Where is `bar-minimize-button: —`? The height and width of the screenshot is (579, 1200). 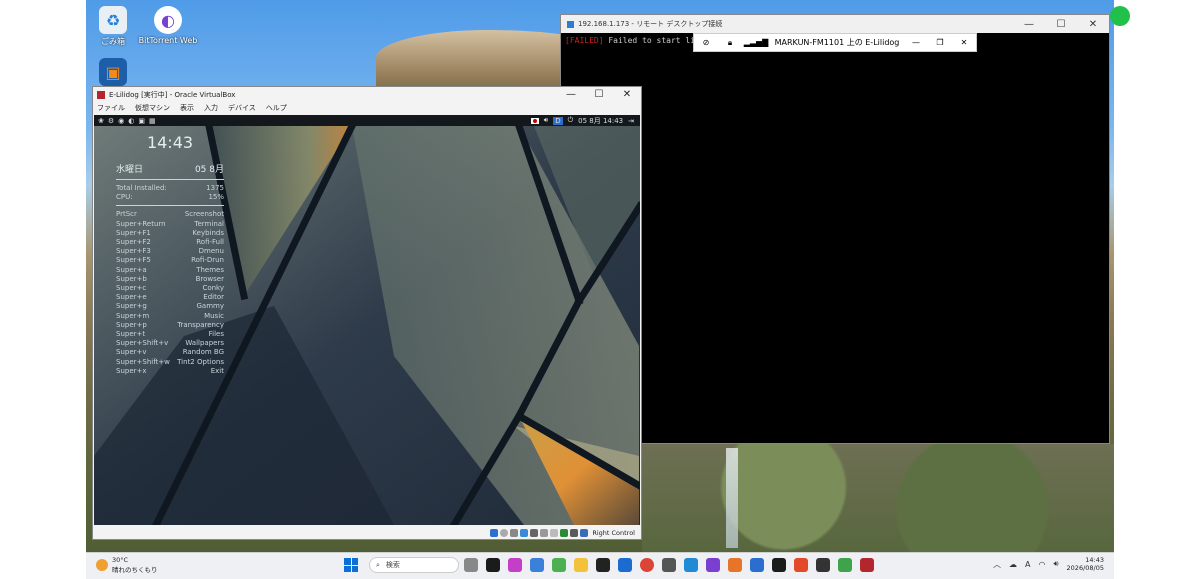 bar-minimize-button: — is located at coordinates (916, 42).